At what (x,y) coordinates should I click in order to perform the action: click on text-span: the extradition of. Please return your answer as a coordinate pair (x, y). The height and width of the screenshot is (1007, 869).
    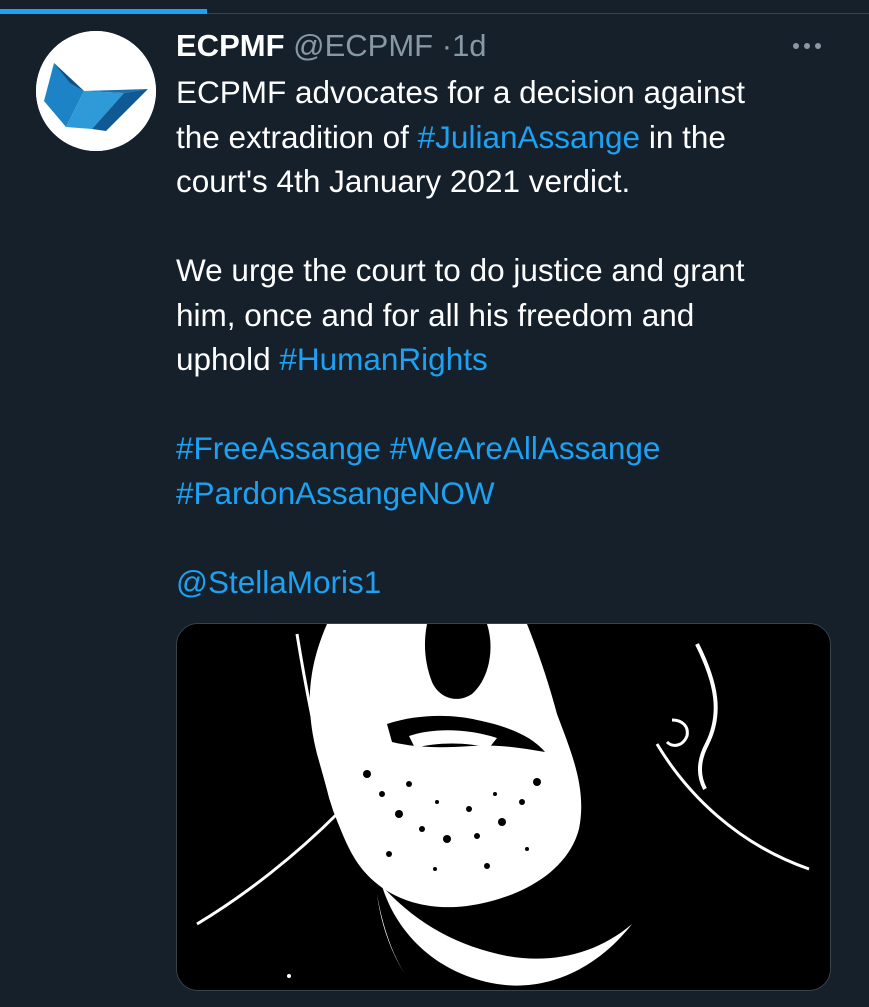
    Looking at the image, I should click on (297, 136).